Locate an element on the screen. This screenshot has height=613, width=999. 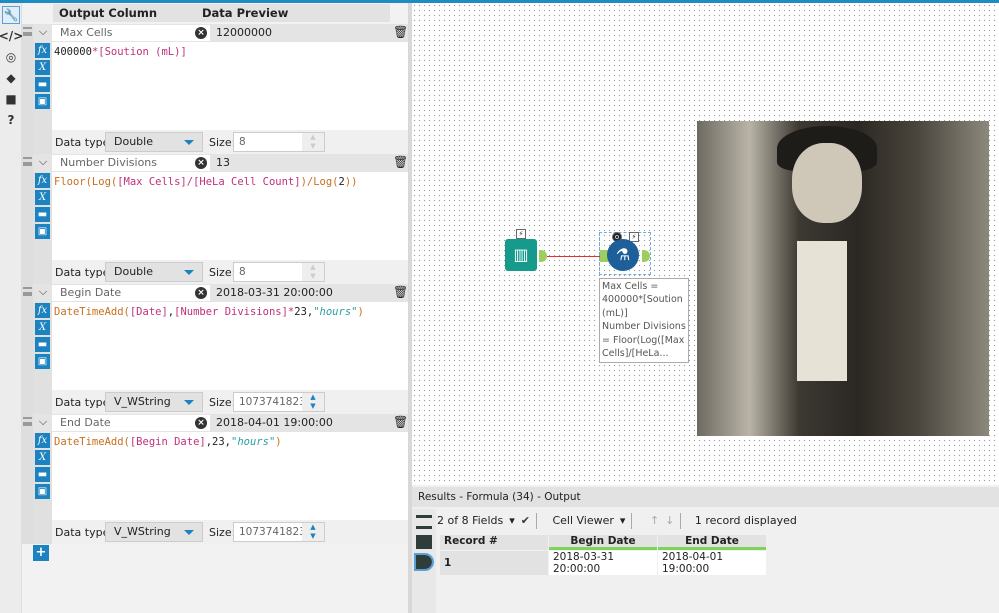
arrow-down-icon: ↓ is located at coordinates (669, 520).